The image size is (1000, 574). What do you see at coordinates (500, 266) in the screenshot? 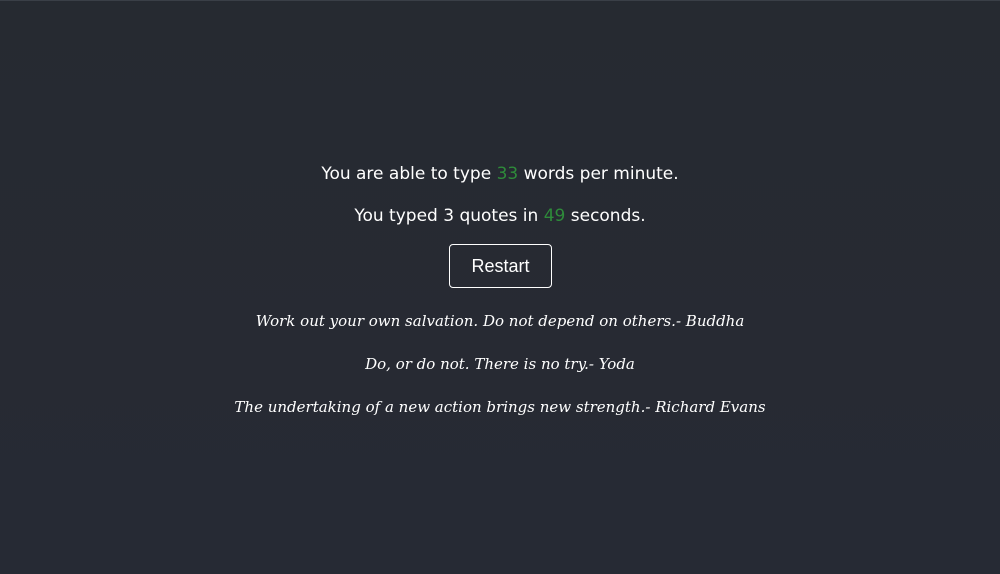
I see `restart-button: Restart` at bounding box center [500, 266].